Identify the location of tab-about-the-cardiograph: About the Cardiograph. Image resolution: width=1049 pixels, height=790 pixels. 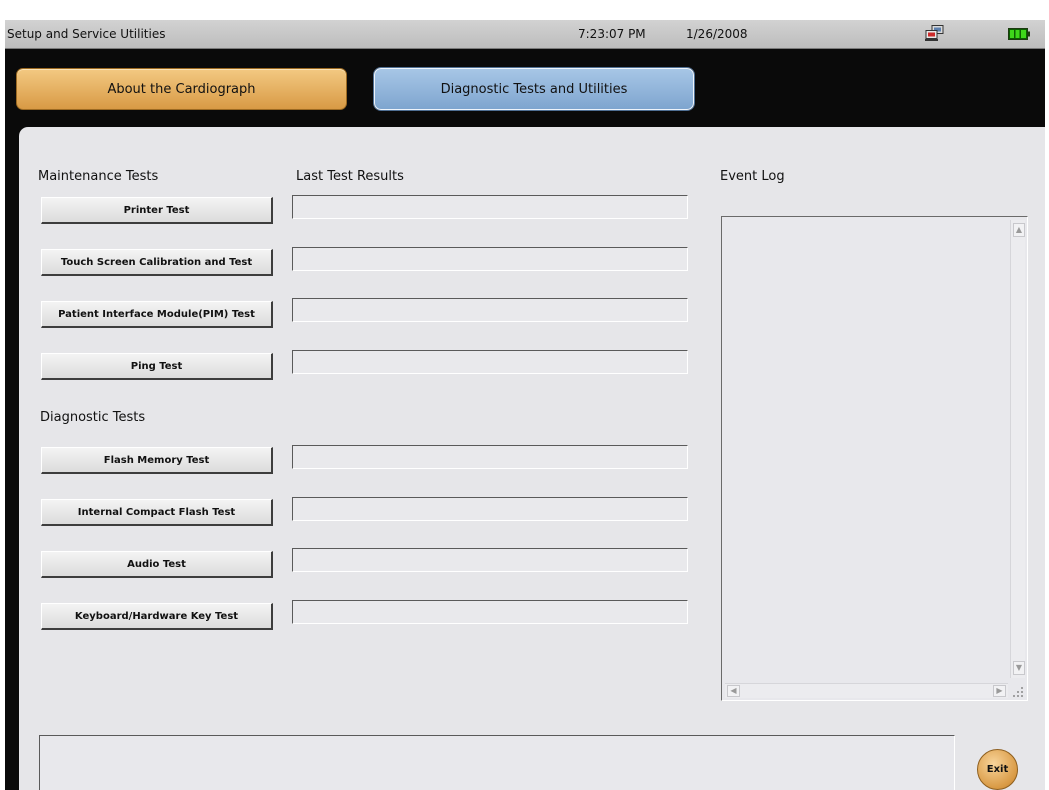
(181, 89).